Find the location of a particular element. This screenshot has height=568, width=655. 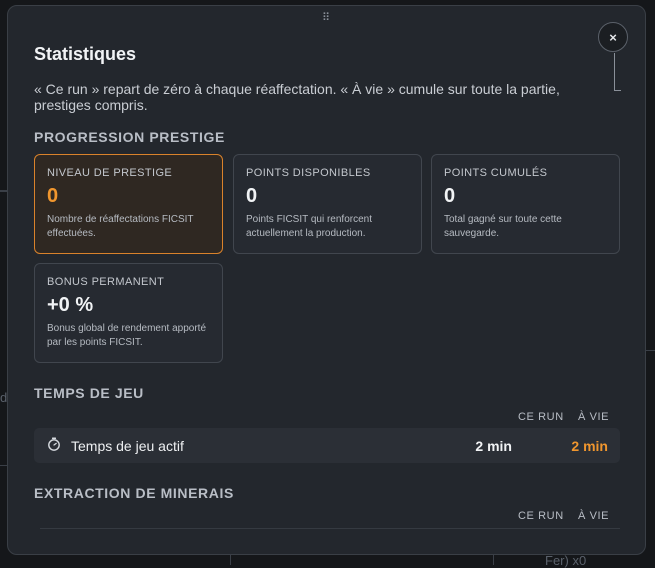

card-value: +0 % is located at coordinates (70, 305).